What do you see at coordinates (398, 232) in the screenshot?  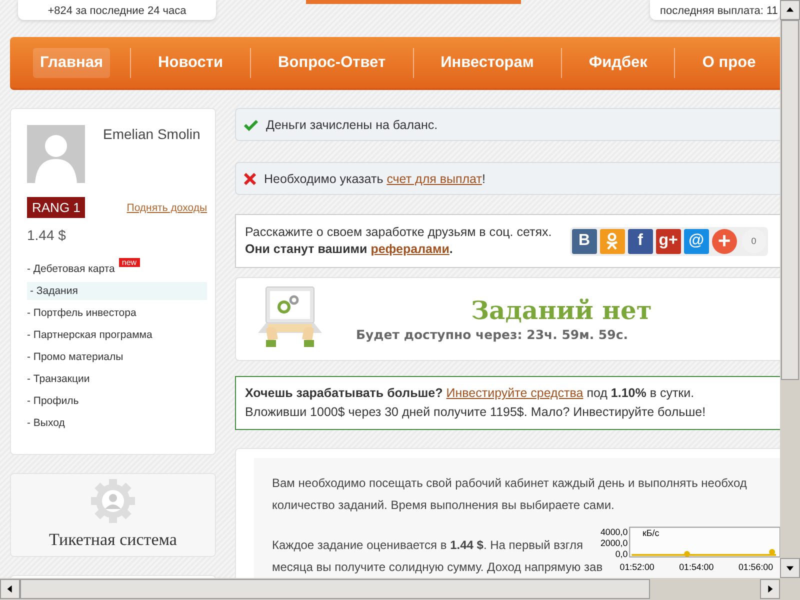 I see `share-text: Расскажите о своем заработке друзьям в соц. сетях.` at bounding box center [398, 232].